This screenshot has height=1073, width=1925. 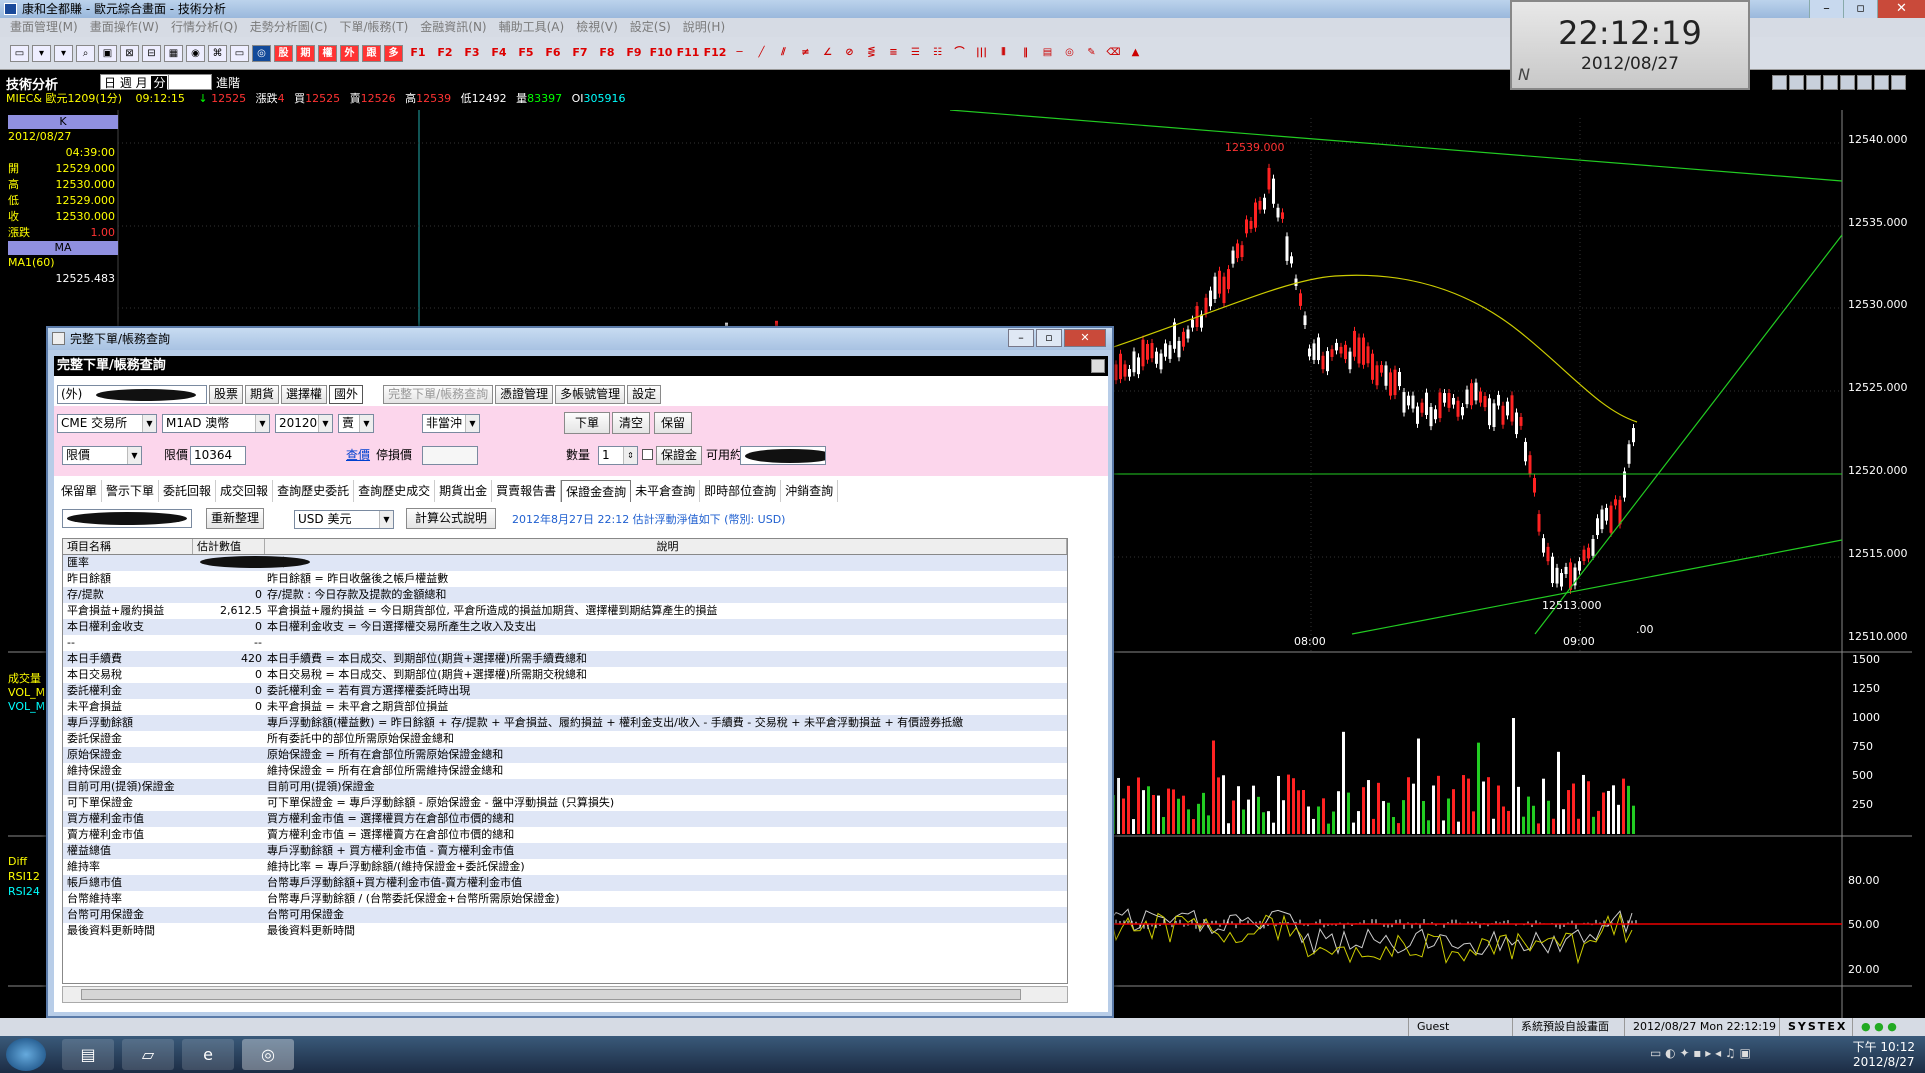 I want to click on concord-app-icon: ◎, so click(x=268, y=1054).